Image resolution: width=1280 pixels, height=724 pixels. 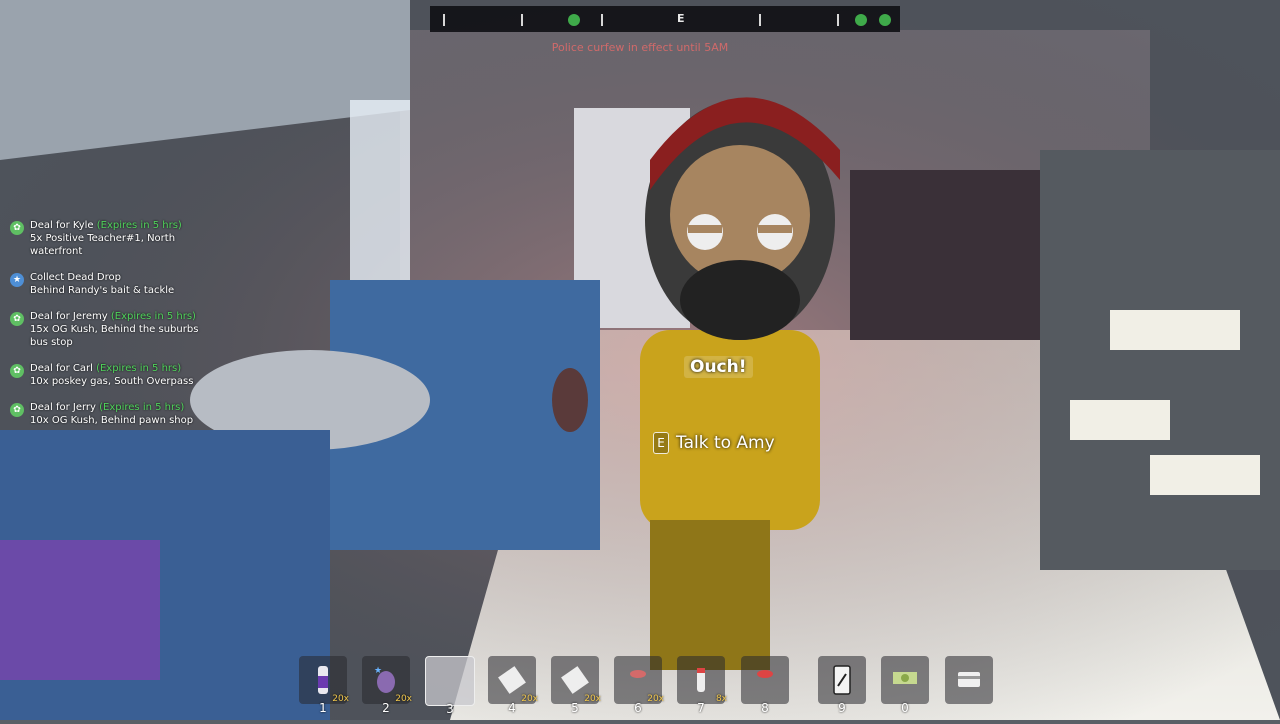 I want to click on slot-number: 3, so click(x=450, y=709).